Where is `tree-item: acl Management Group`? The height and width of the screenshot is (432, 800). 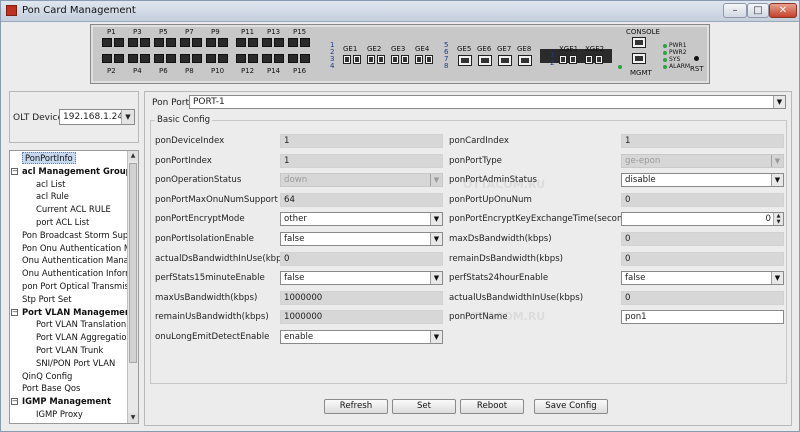 tree-item: acl Management Group is located at coordinates (77, 171).